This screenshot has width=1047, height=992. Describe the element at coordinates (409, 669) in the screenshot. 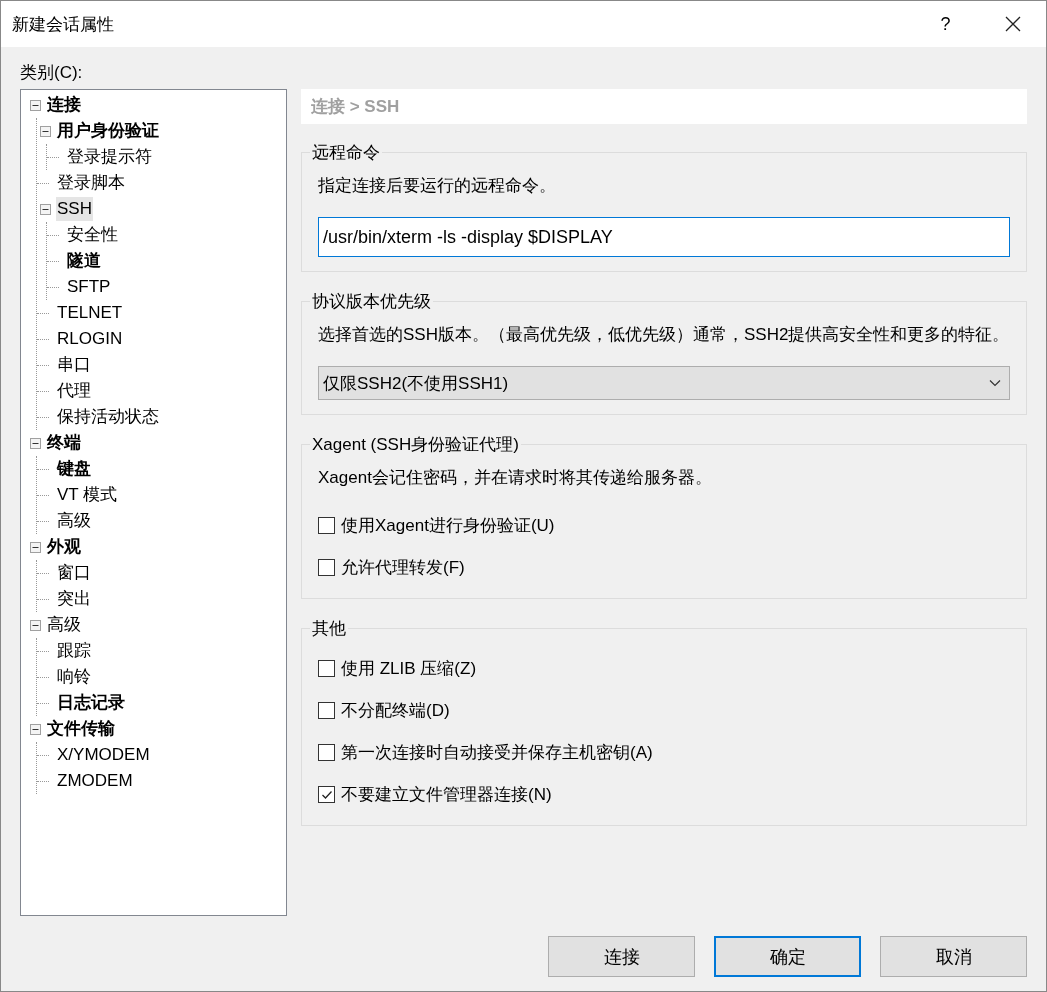

I see `checkbox-label: 使用 ZLIB 压缩(Z)` at that location.